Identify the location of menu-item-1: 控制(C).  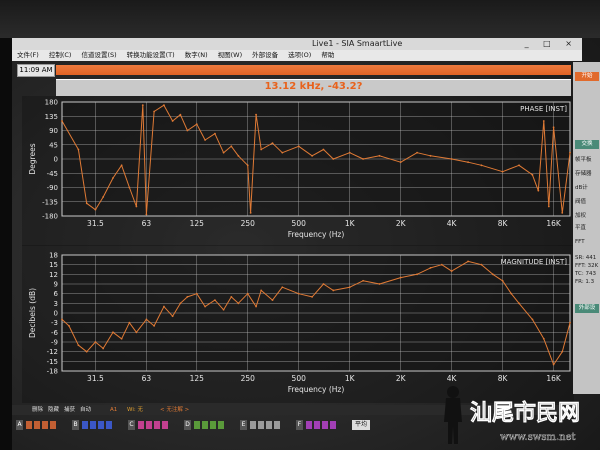
(60, 55).